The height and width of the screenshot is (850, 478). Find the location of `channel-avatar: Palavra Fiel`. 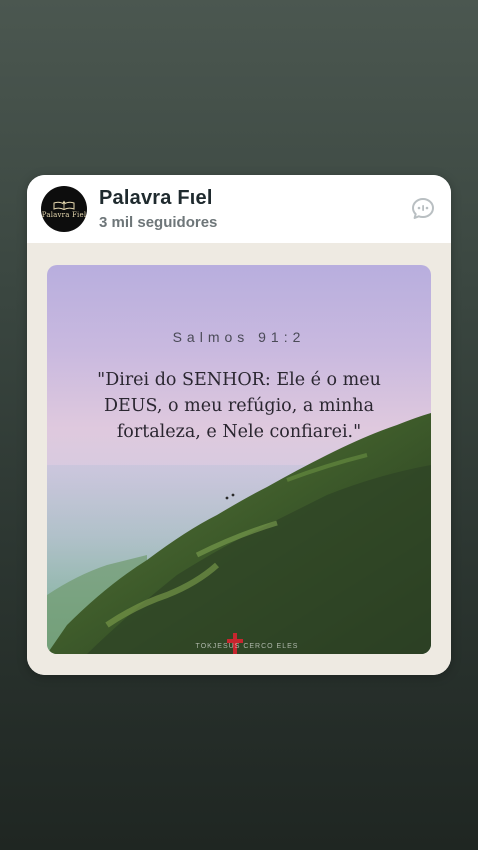

channel-avatar: Palavra Fiel is located at coordinates (64, 209).